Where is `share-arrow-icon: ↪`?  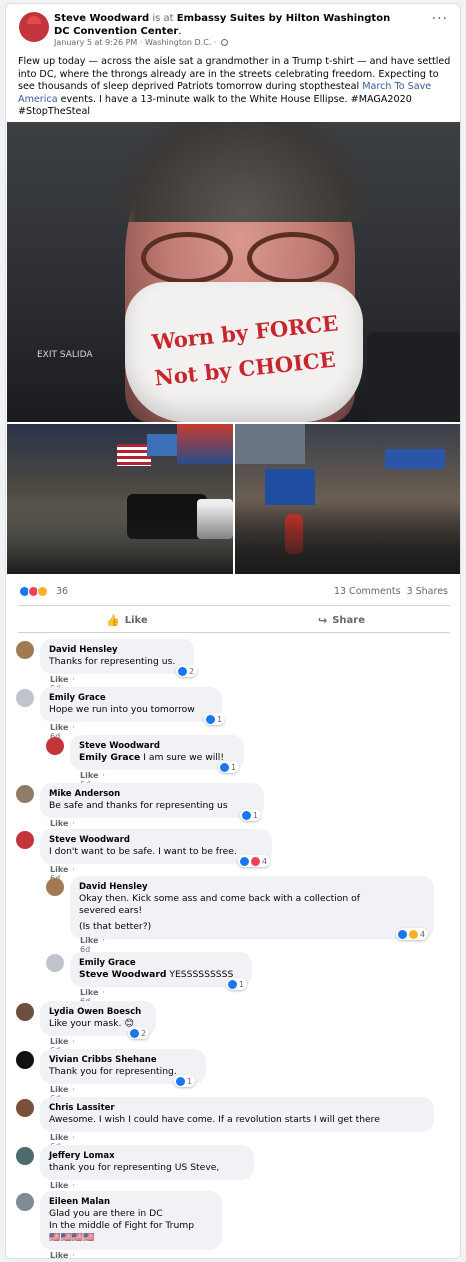
share-arrow-icon: ↪ is located at coordinates (323, 620).